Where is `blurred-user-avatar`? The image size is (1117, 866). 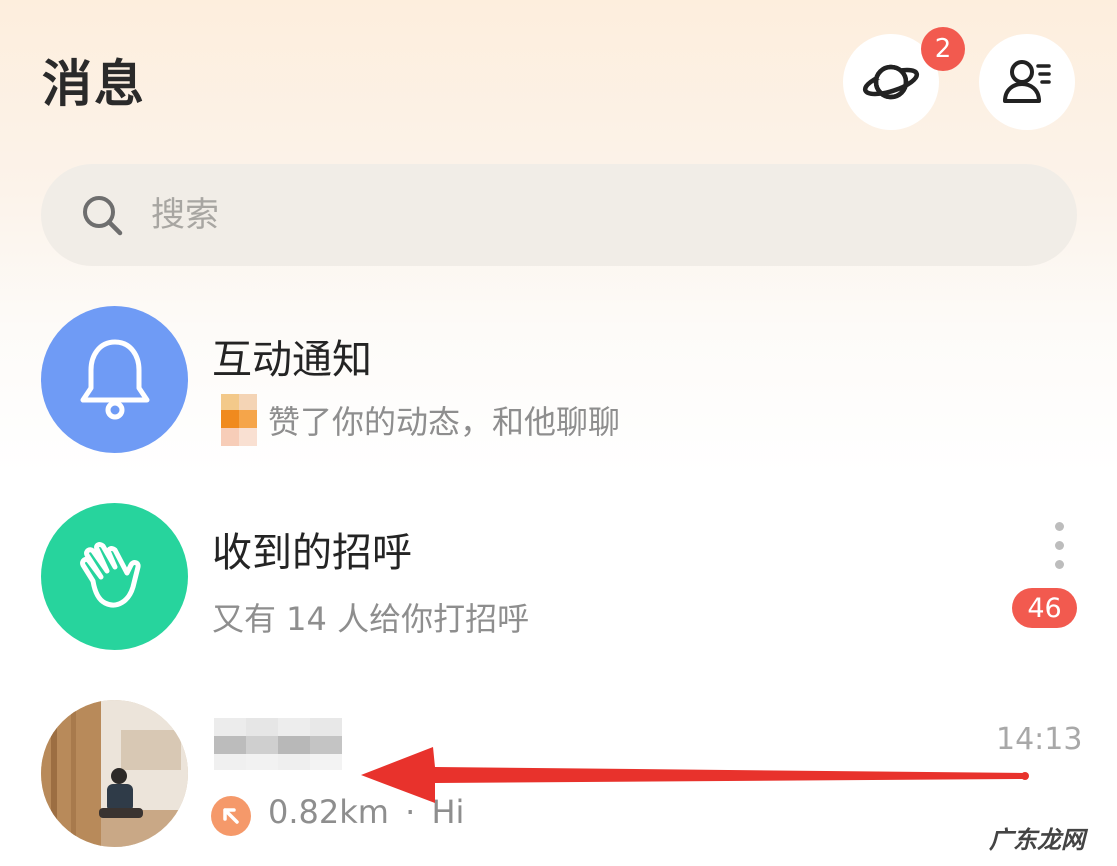
blurred-user-avatar is located at coordinates (239, 422).